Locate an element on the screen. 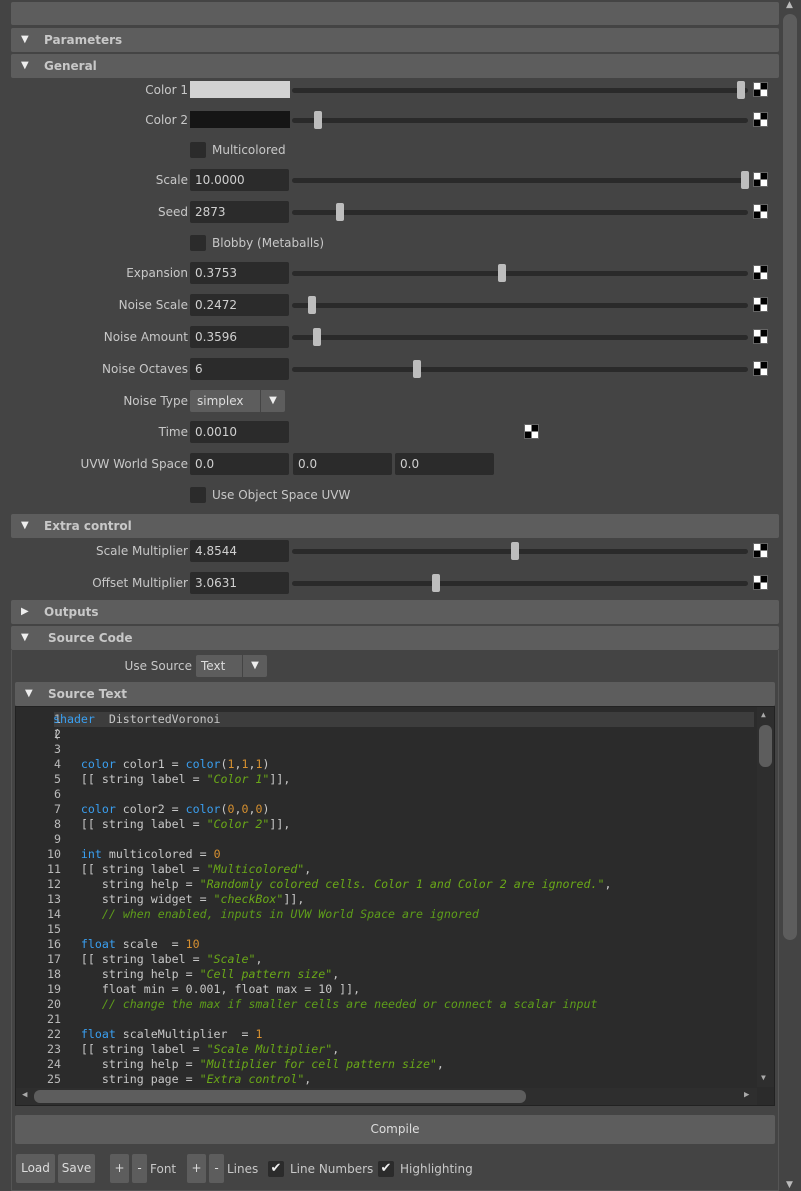 The width and height of the screenshot is (801, 1191). scale-multiplier-slider is located at coordinates (520, 551).